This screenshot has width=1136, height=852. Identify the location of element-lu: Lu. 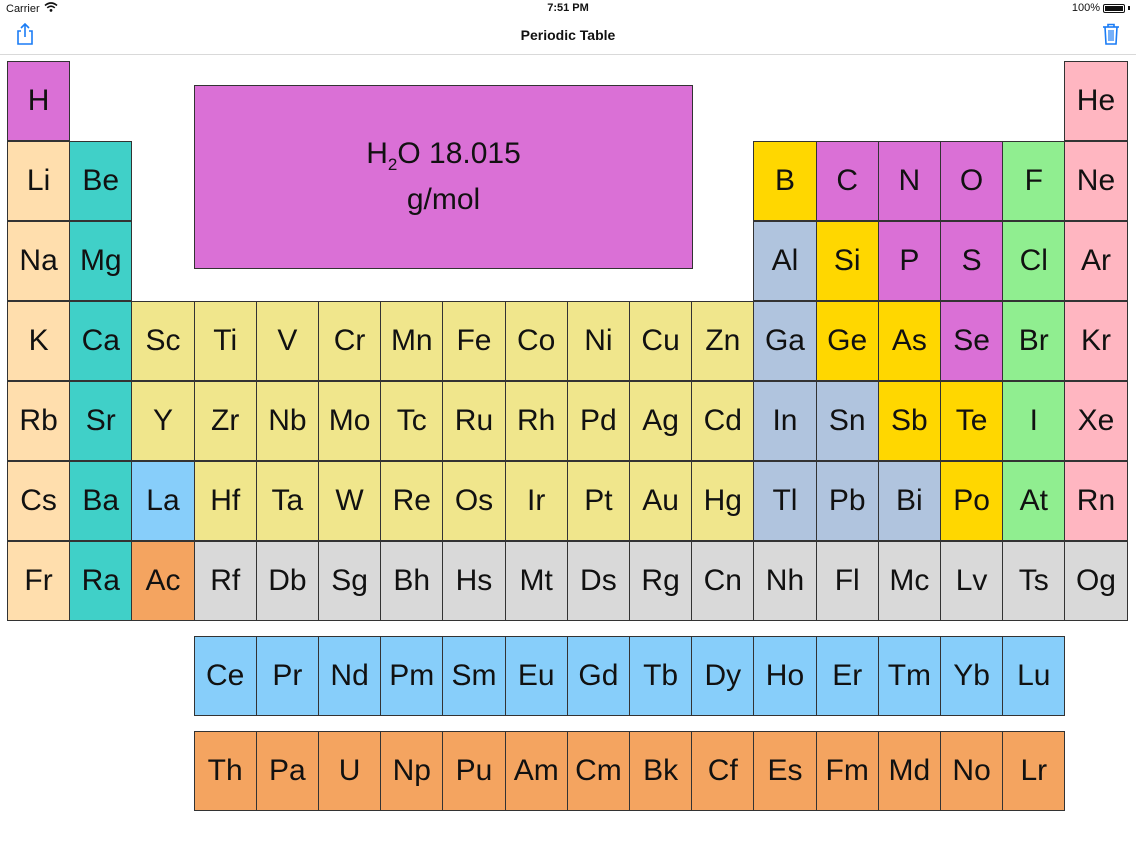
(1034, 676).